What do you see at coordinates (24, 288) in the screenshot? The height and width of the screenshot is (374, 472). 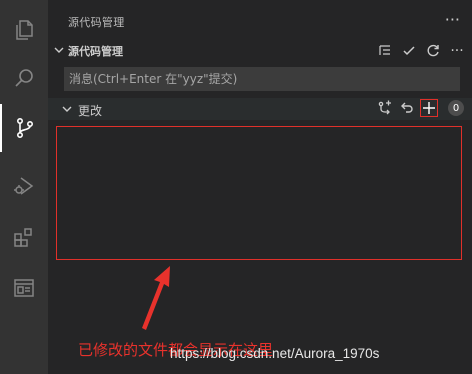 I see `remote-explorer-icon` at bounding box center [24, 288].